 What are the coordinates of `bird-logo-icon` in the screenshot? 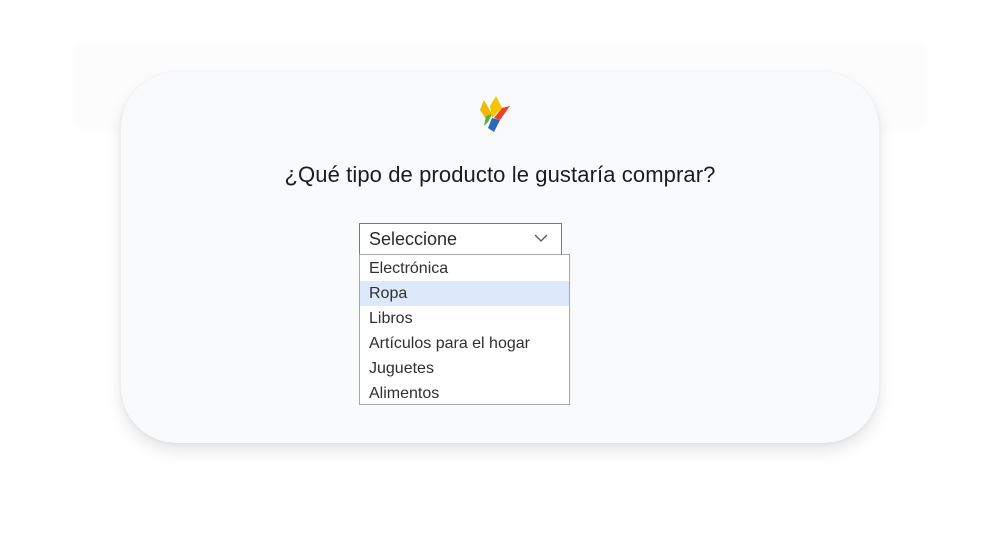 It's located at (495, 114).